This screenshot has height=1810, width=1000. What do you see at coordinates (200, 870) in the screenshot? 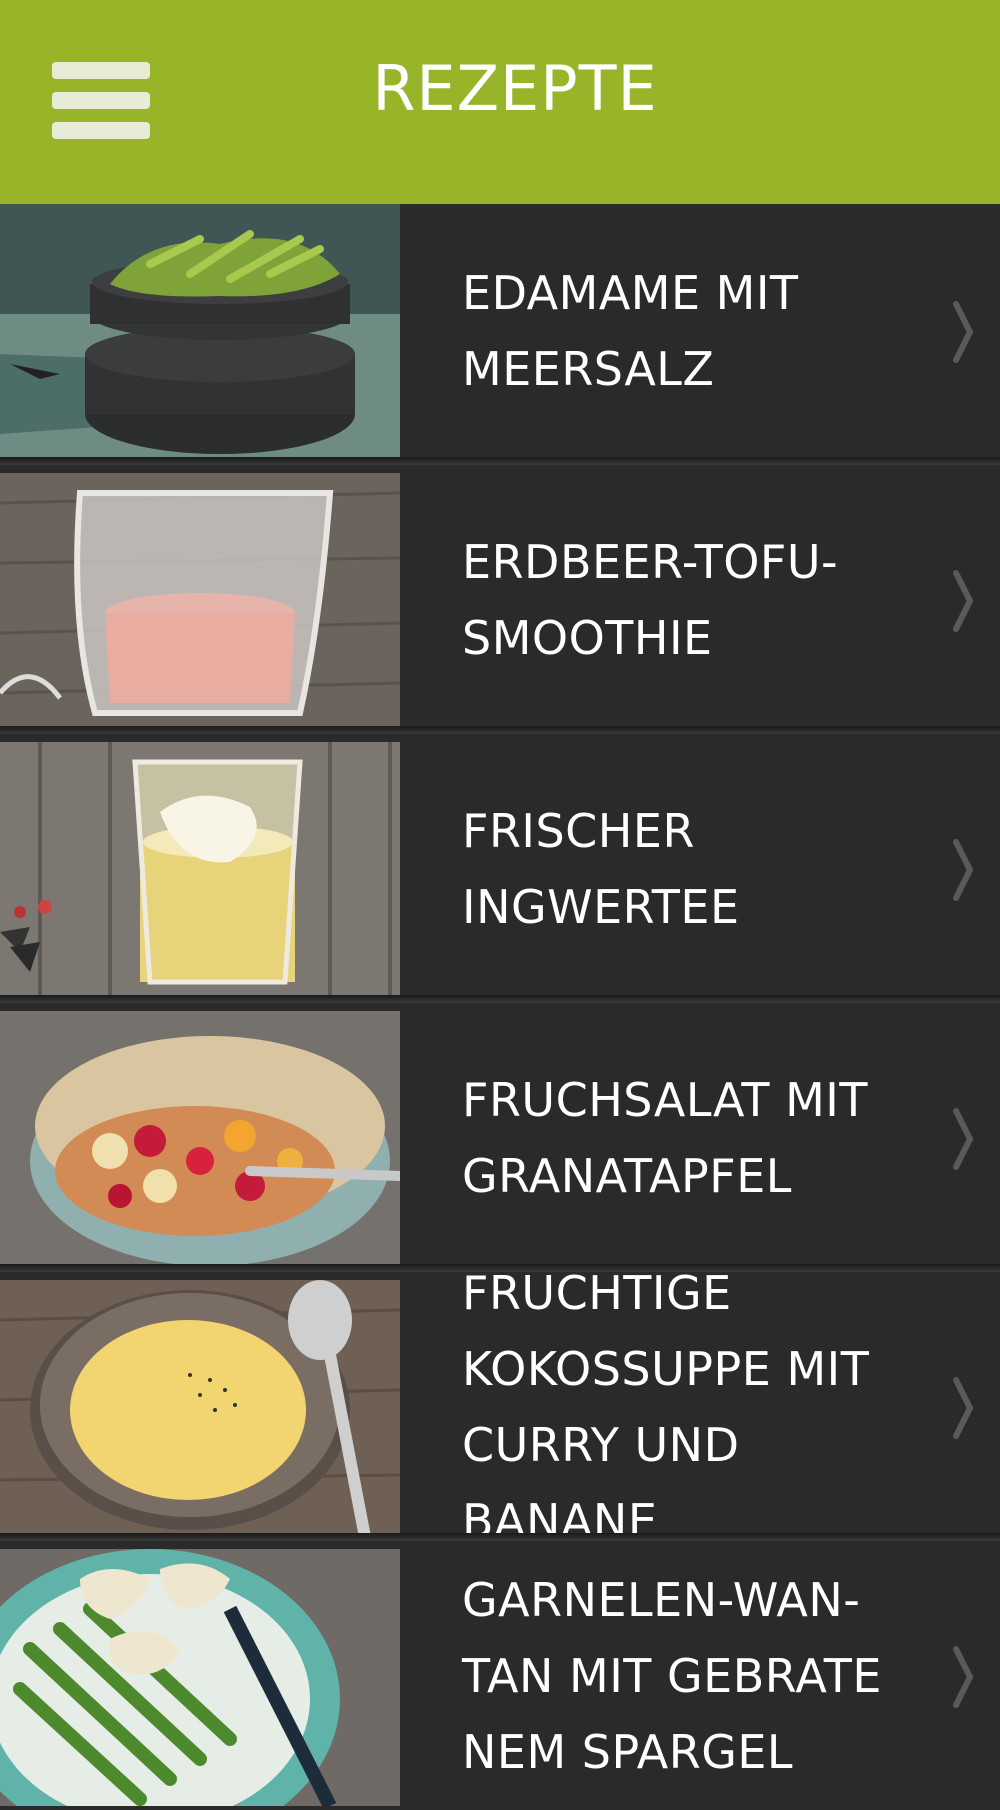
I see `ginger-tea-photo` at bounding box center [200, 870].